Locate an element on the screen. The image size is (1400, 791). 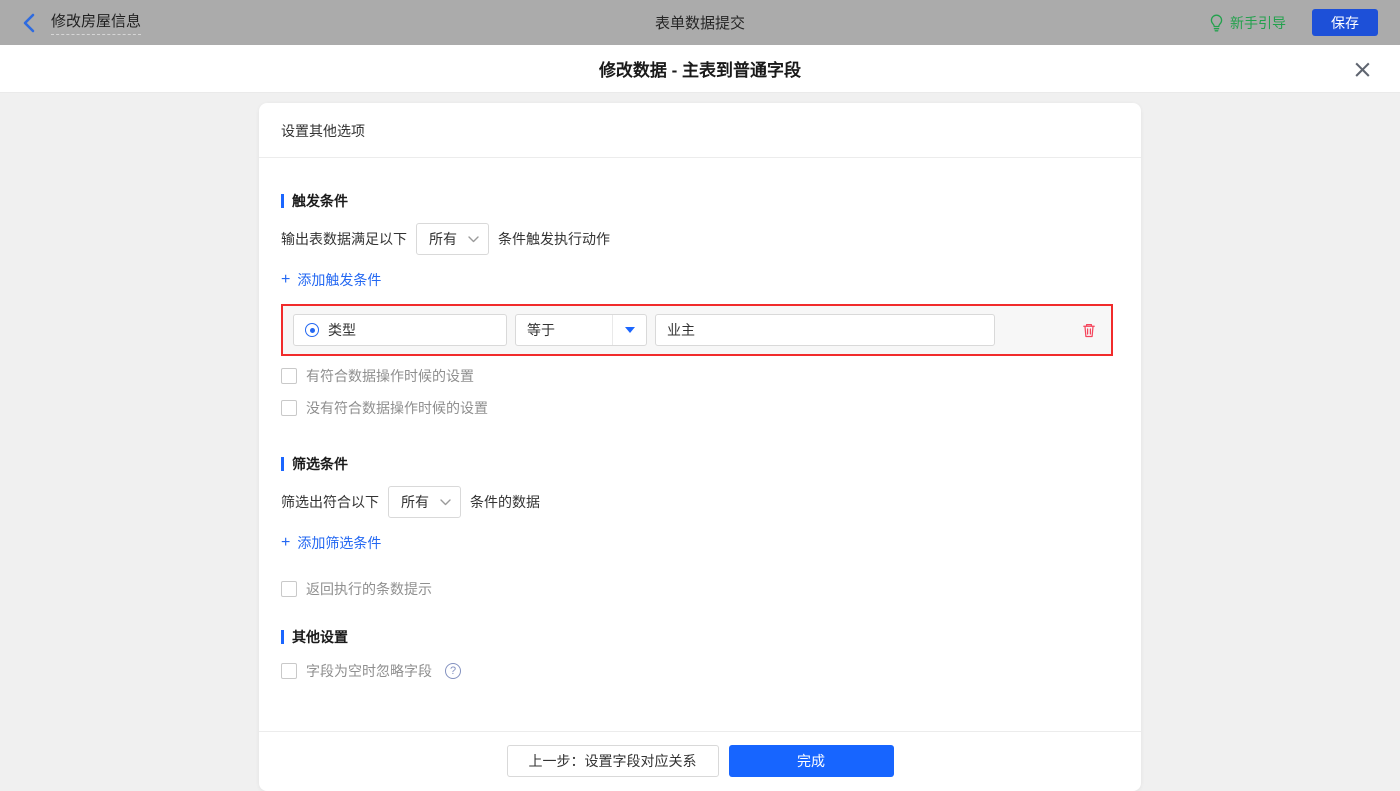
checkbox-label: 返回执行的条数提示 is located at coordinates (369, 589).